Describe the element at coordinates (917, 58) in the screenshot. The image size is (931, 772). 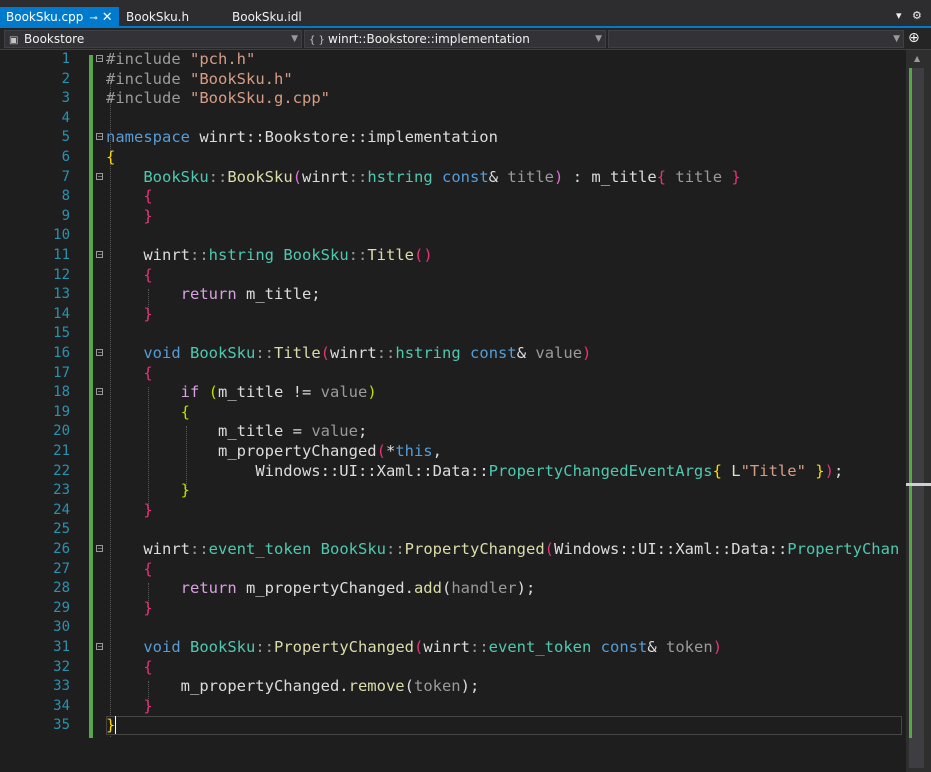
I see `scroll-up-icon: ▲` at that location.